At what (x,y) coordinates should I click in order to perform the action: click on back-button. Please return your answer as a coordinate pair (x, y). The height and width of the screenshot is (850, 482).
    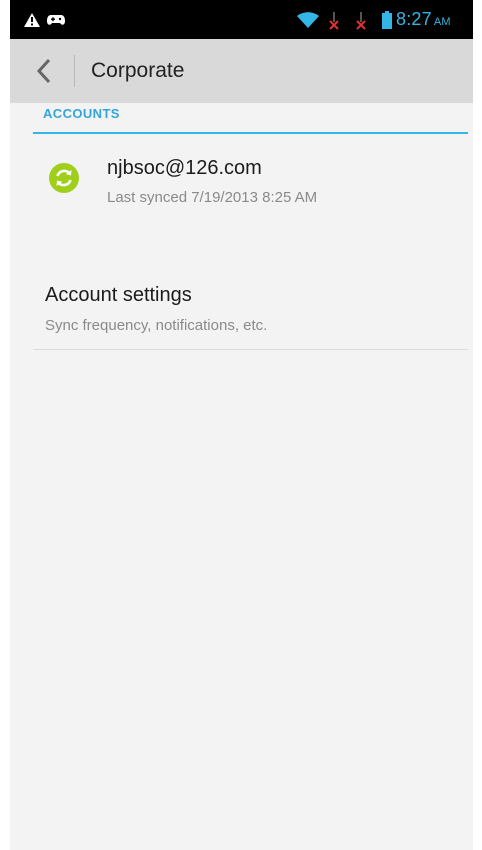
    Looking at the image, I should click on (44, 71).